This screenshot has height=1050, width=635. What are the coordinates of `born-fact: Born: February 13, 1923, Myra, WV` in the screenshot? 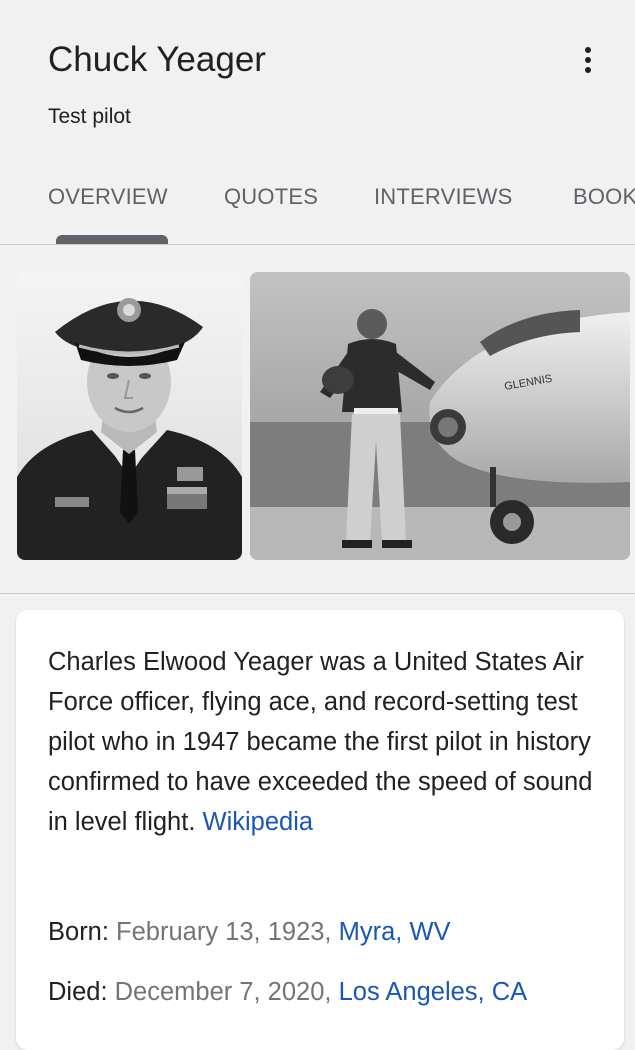 It's located at (249, 932).